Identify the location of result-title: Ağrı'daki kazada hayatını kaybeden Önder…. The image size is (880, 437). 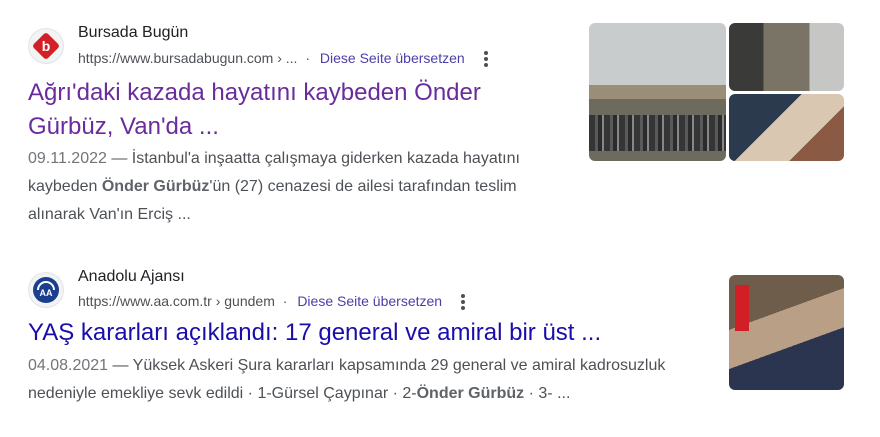
(288, 110).